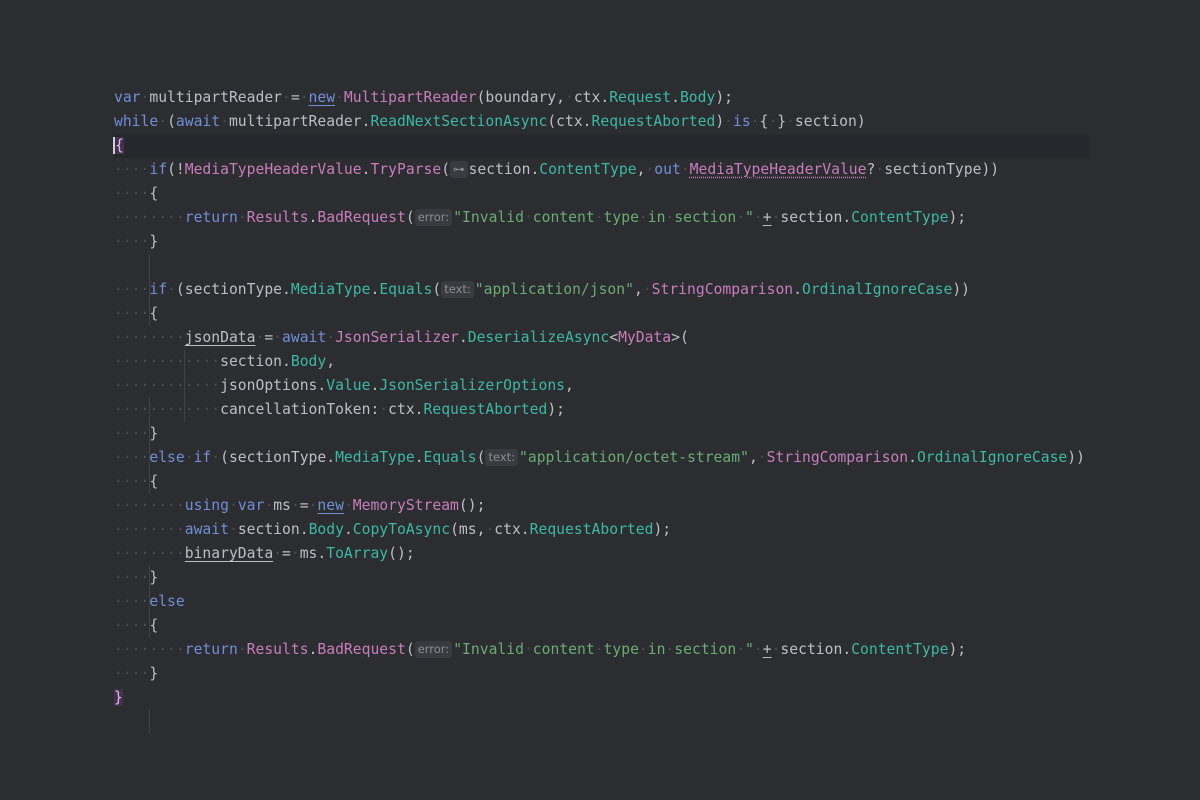  I want to click on code-token: ,, so click(753, 457).